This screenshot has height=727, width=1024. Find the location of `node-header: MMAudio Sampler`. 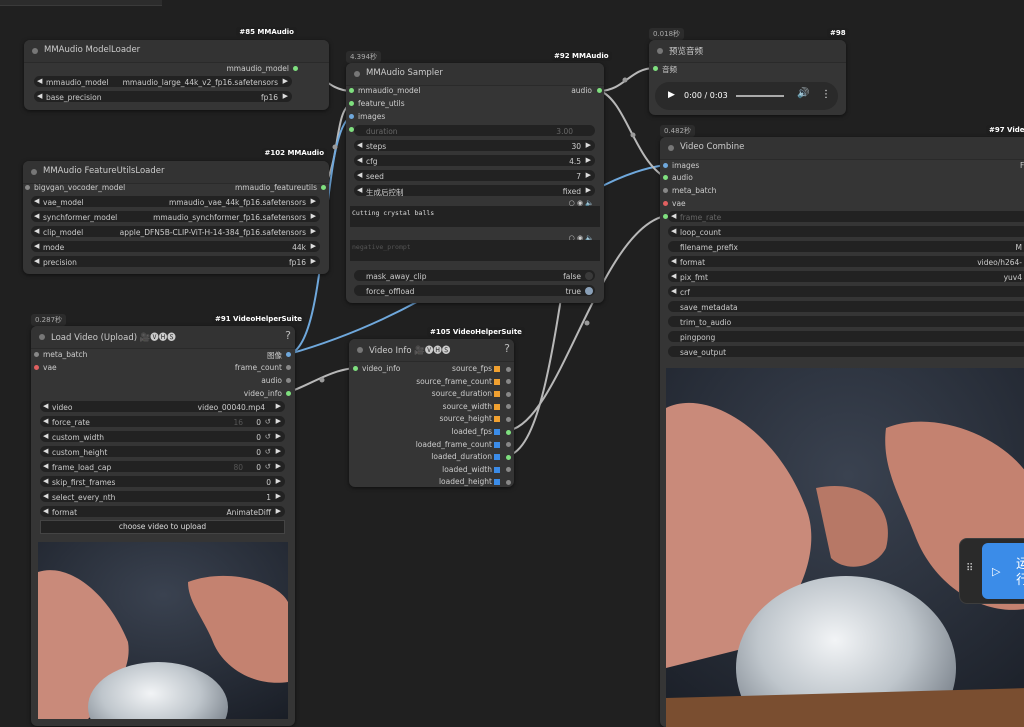

node-header: MMAudio Sampler is located at coordinates (475, 74).